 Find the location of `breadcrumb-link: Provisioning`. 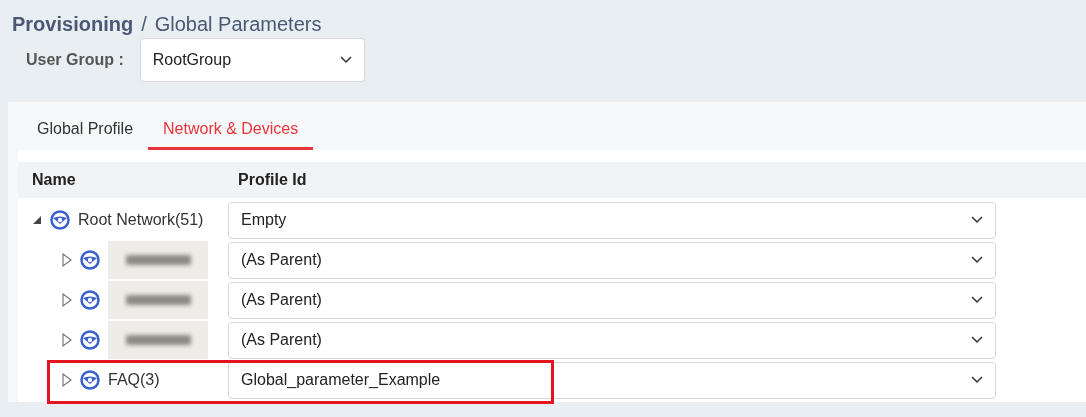

breadcrumb-link: Provisioning is located at coordinates (73, 24).